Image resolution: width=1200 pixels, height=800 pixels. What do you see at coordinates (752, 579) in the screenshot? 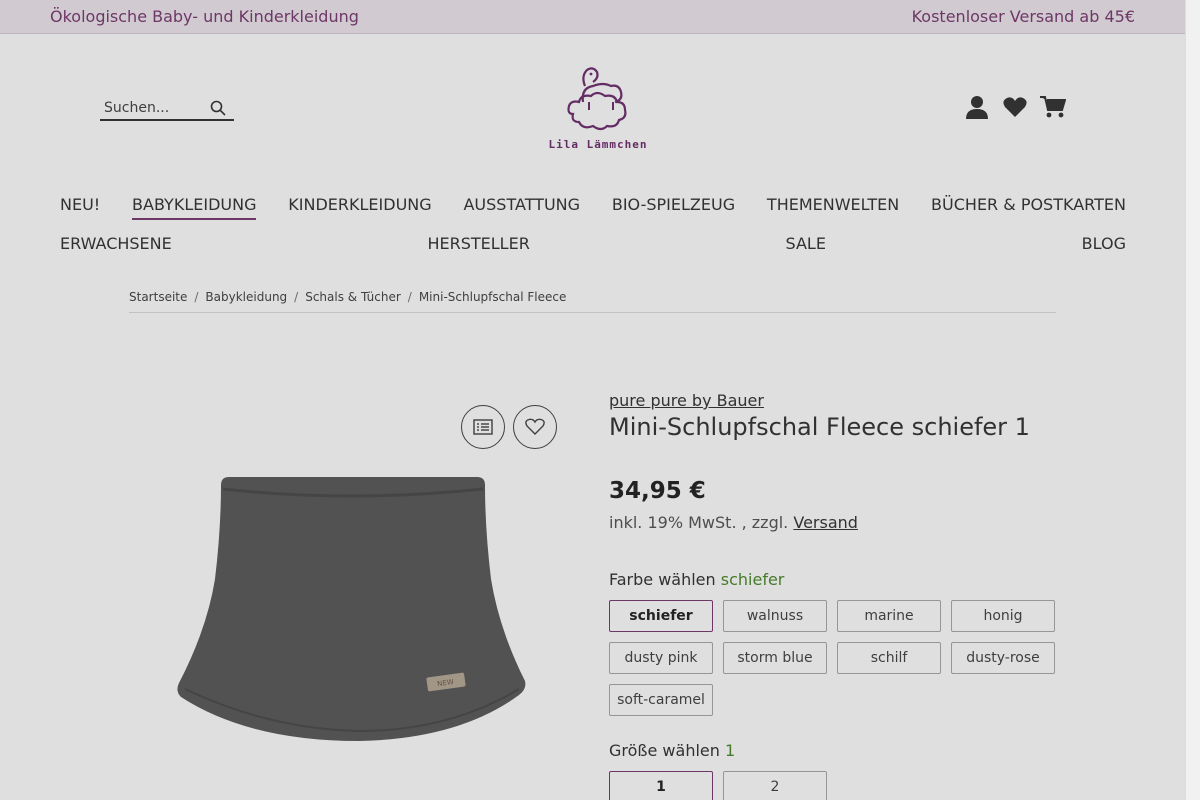
I see `color-selected-value: schiefer` at bounding box center [752, 579].